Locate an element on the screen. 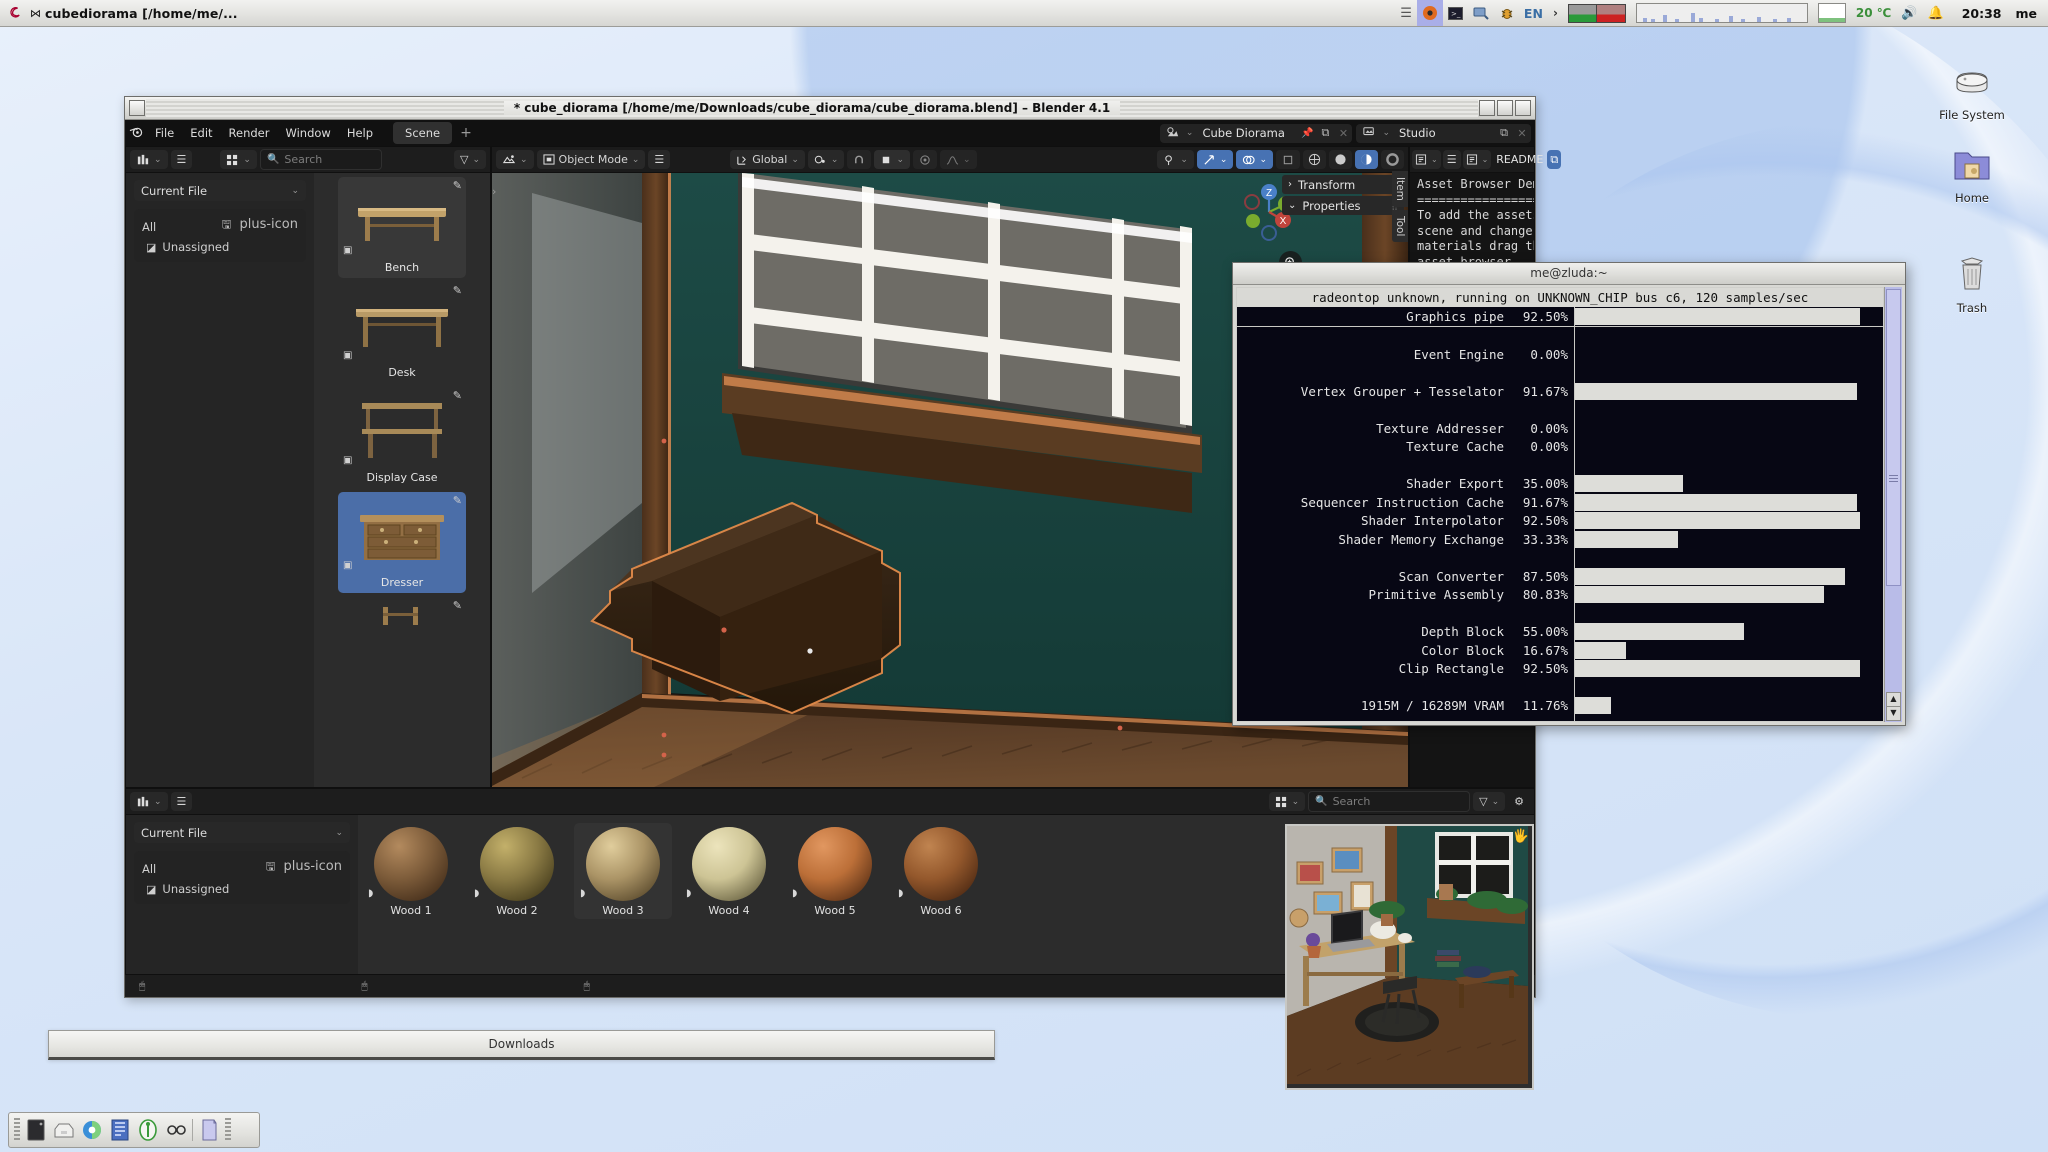 This screenshot has width=2048, height=1152. blender-logo-icon is located at coordinates (136, 133).